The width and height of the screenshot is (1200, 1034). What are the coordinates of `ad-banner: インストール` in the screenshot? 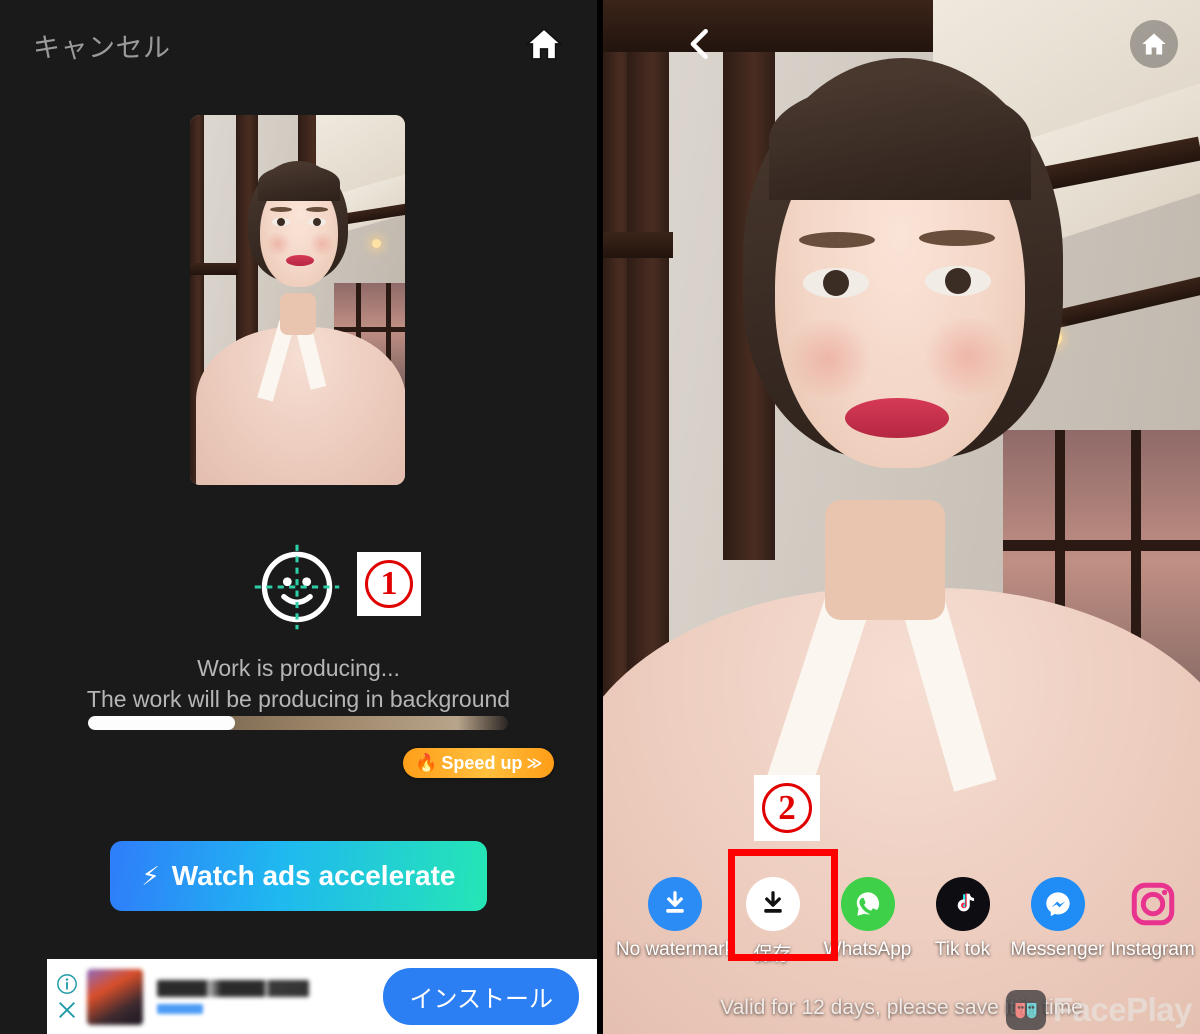 It's located at (322, 996).